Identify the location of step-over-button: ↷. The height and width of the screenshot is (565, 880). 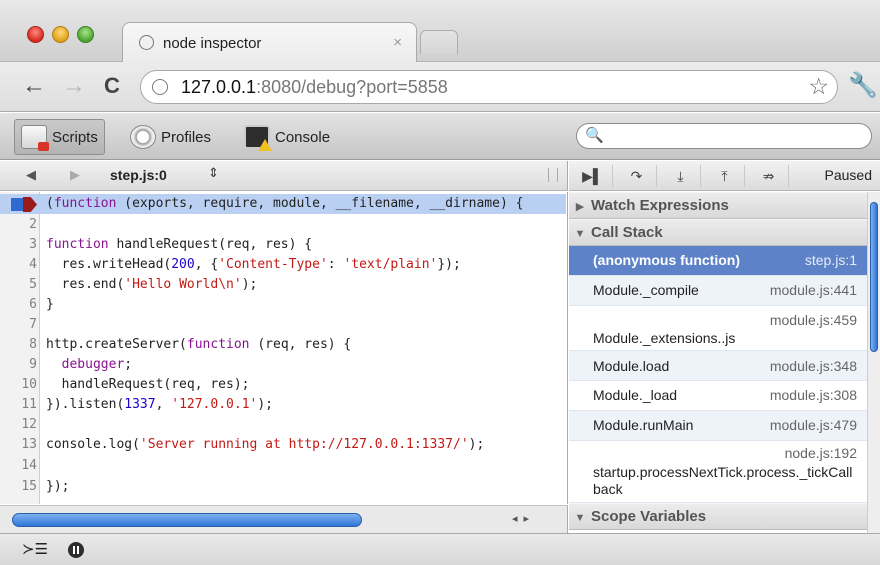
(637, 176).